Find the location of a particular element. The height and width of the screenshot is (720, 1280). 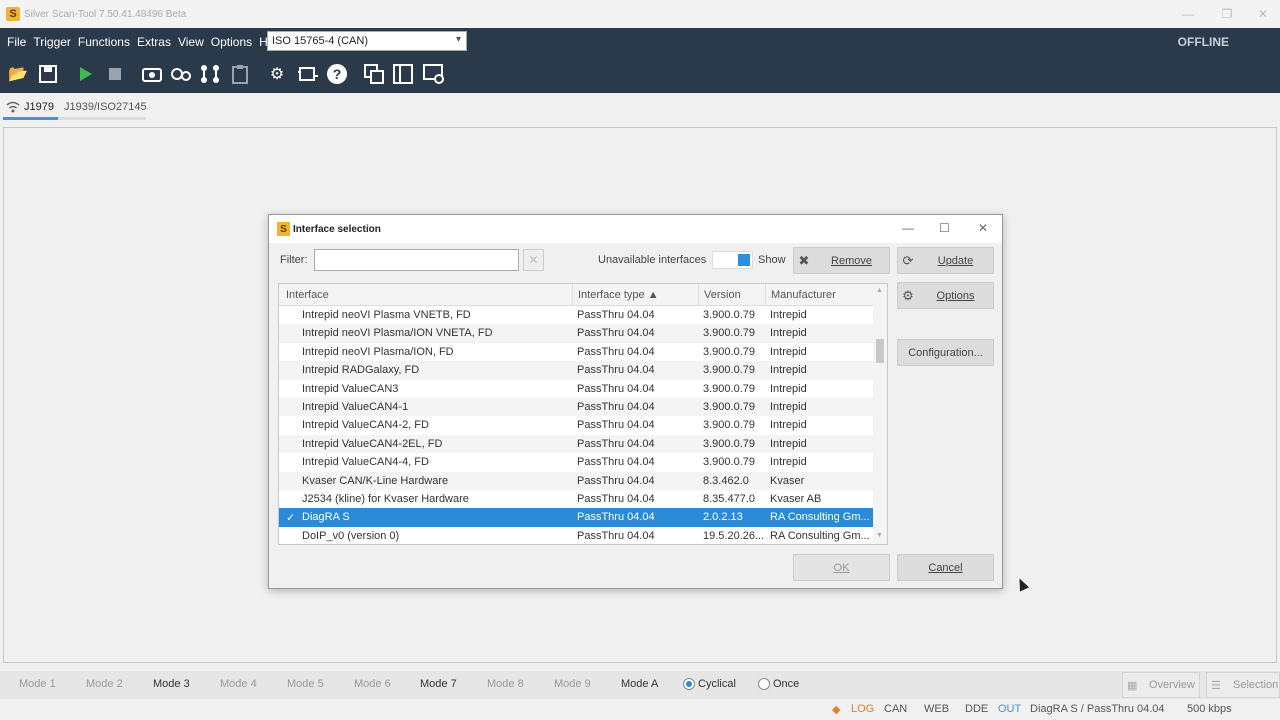

connection-status: OFFLINE is located at coordinates (1203, 42).